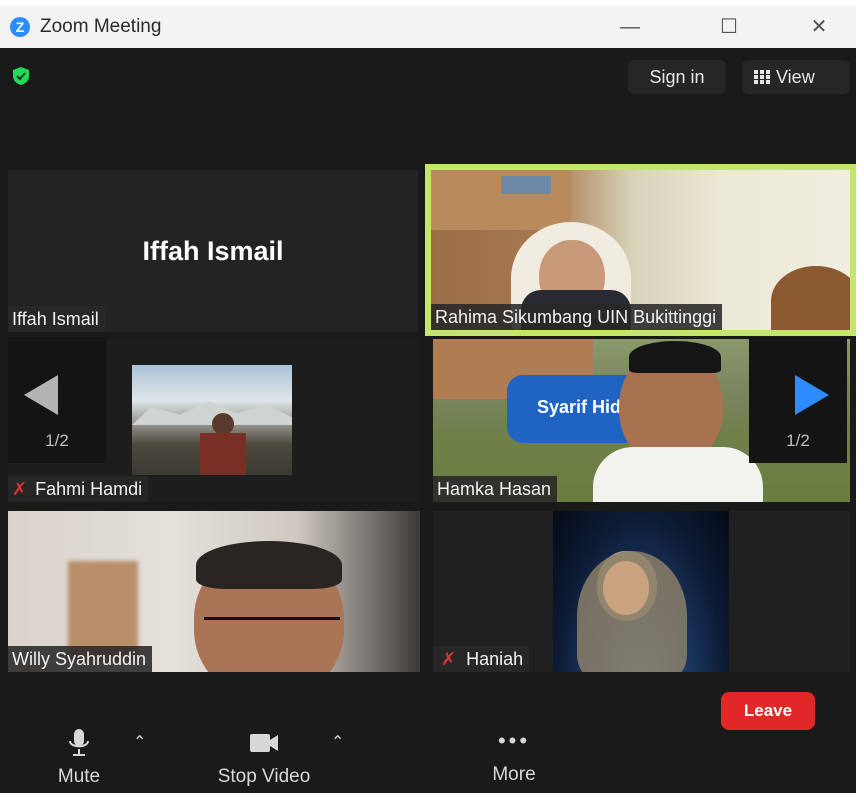 This screenshot has height=797, width=864. What do you see at coordinates (79, 758) in the screenshot?
I see `mute-button: Mute` at bounding box center [79, 758].